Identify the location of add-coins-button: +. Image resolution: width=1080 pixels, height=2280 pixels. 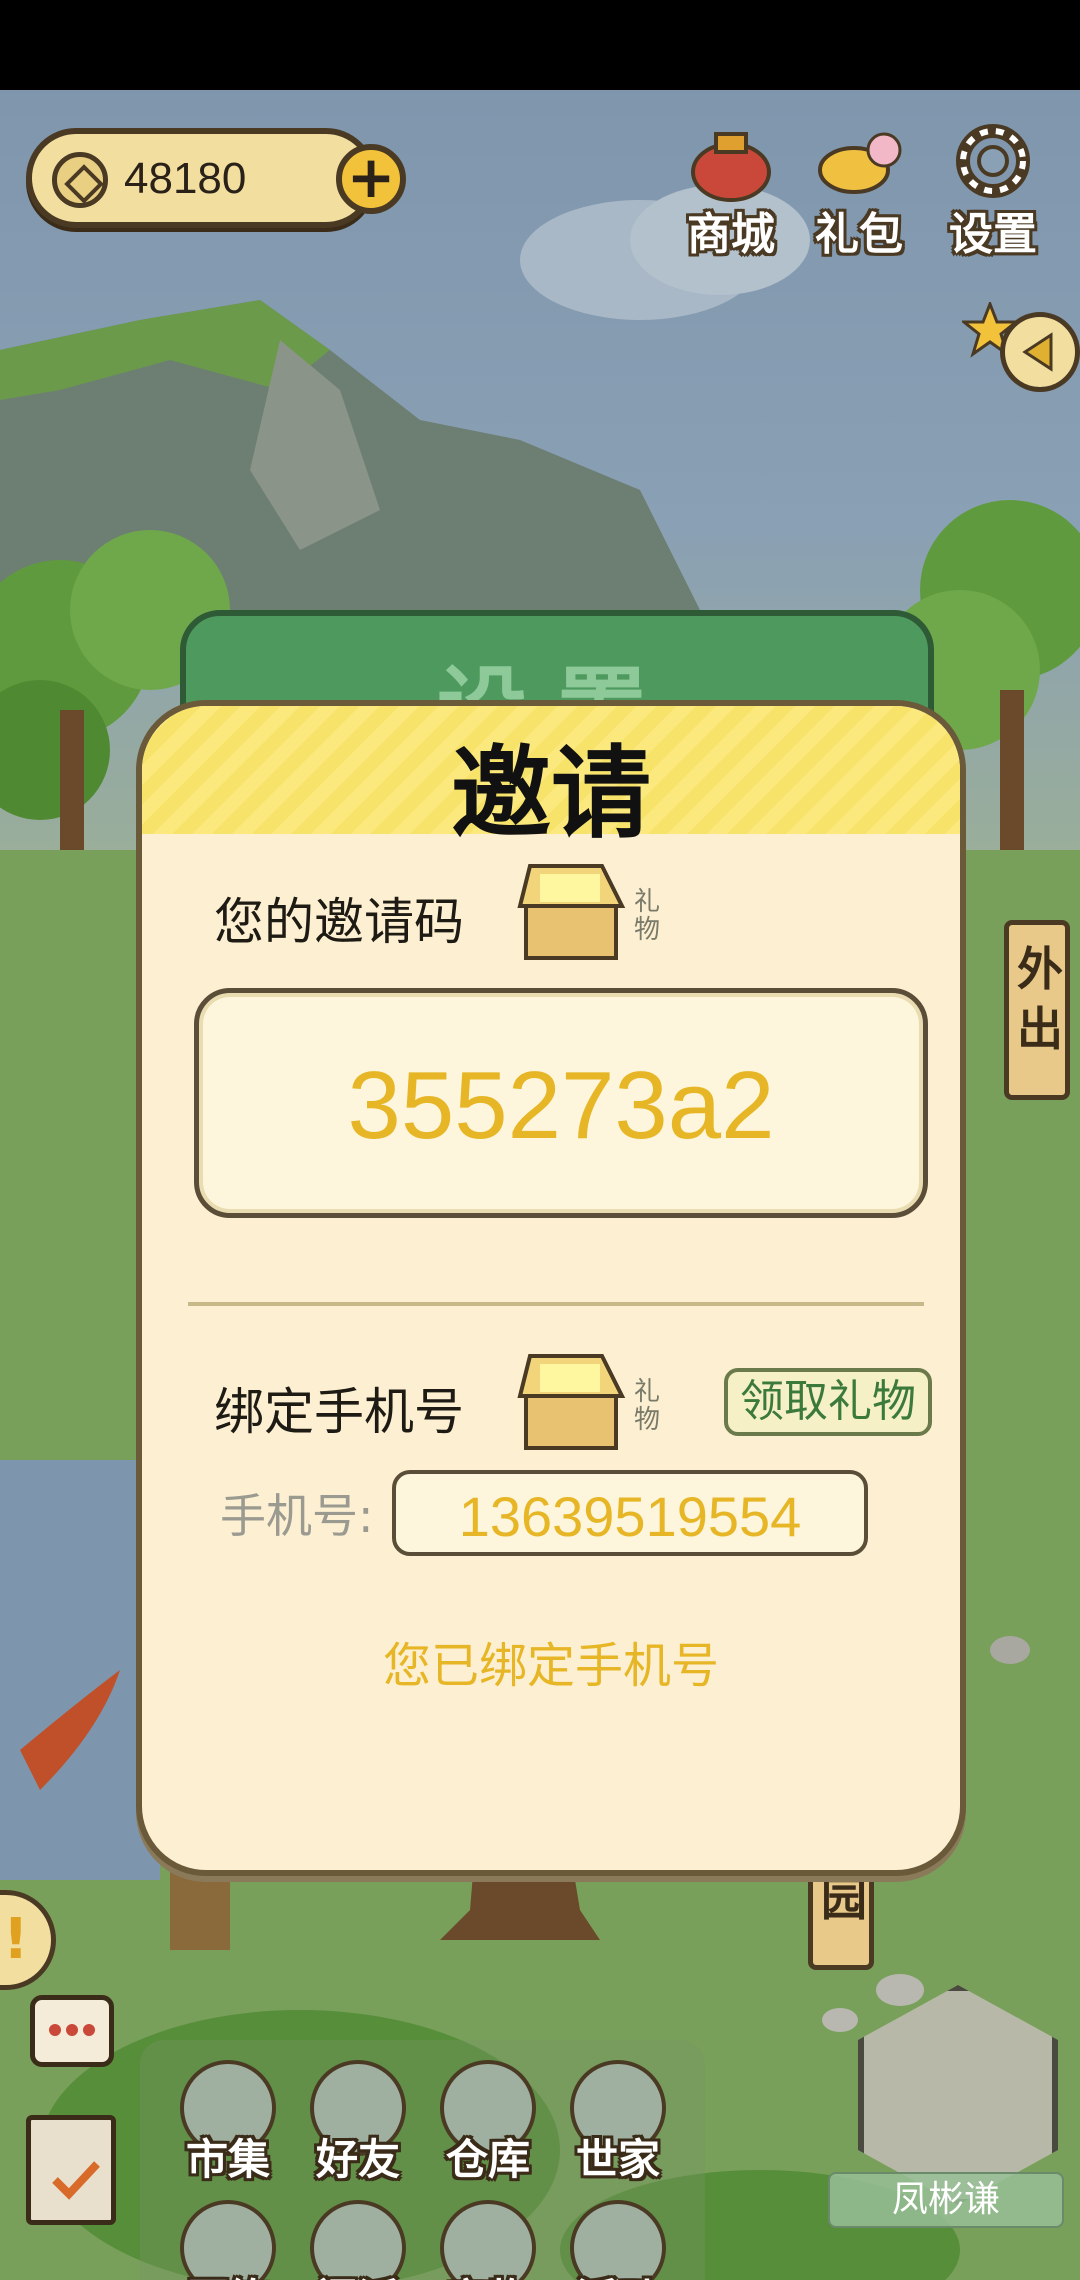
(371, 179).